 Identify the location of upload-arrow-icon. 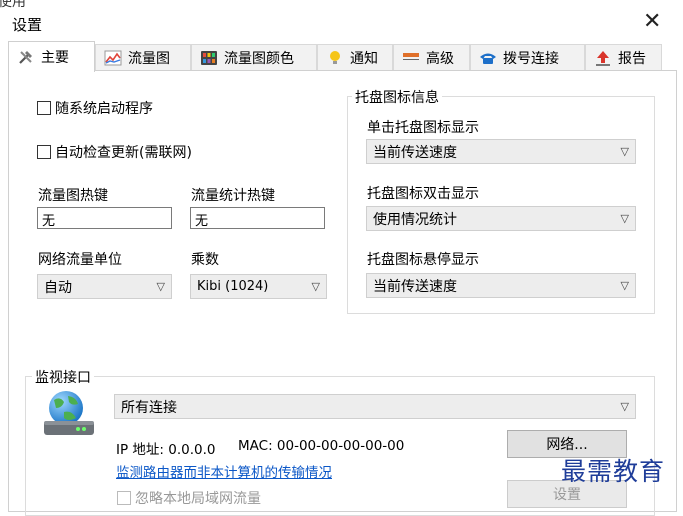
(603, 58).